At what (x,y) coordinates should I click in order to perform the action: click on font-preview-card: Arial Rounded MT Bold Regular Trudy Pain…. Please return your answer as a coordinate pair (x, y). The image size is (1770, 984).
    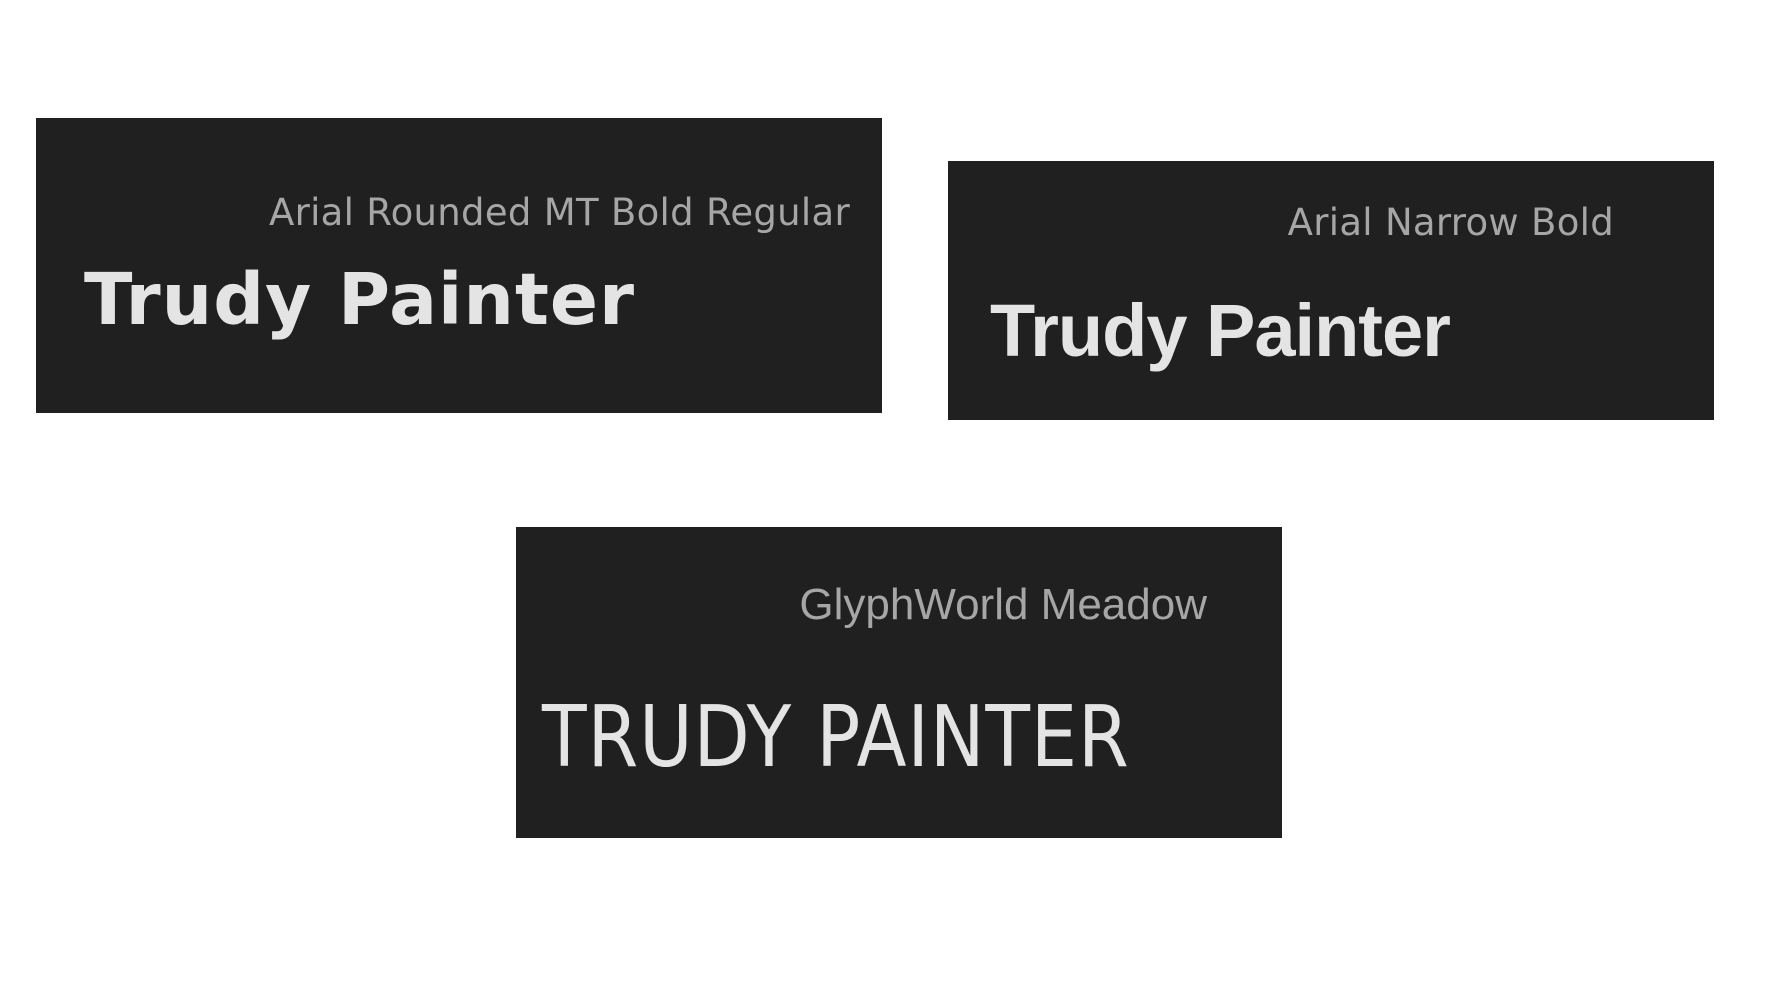
    Looking at the image, I should click on (459, 265).